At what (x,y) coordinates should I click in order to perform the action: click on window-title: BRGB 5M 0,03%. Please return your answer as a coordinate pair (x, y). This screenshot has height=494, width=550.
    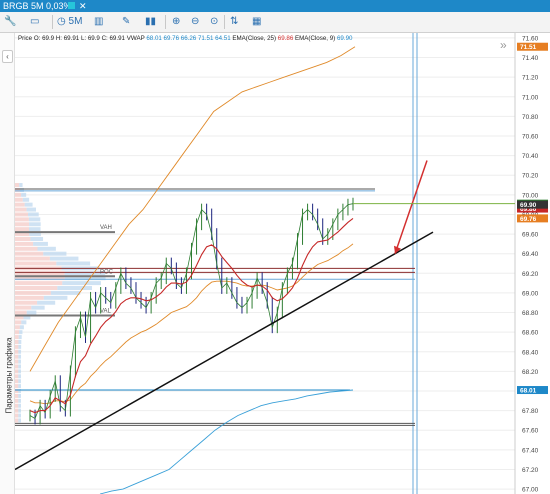
    Looking at the image, I should click on (37, 6).